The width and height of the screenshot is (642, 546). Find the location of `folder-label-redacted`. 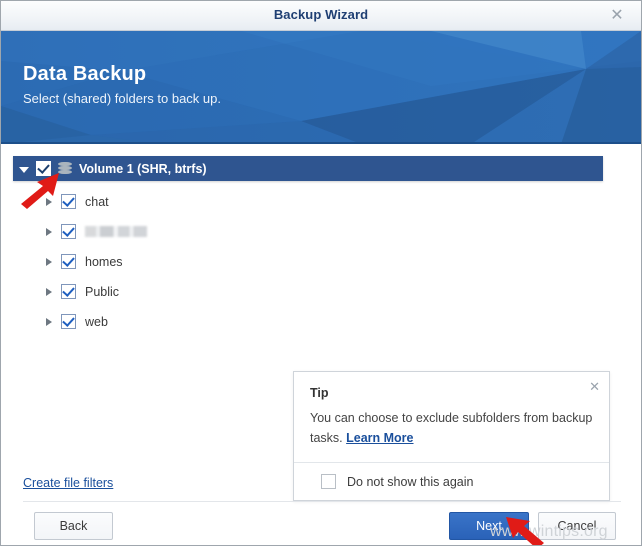

folder-label-redacted is located at coordinates (116, 231).